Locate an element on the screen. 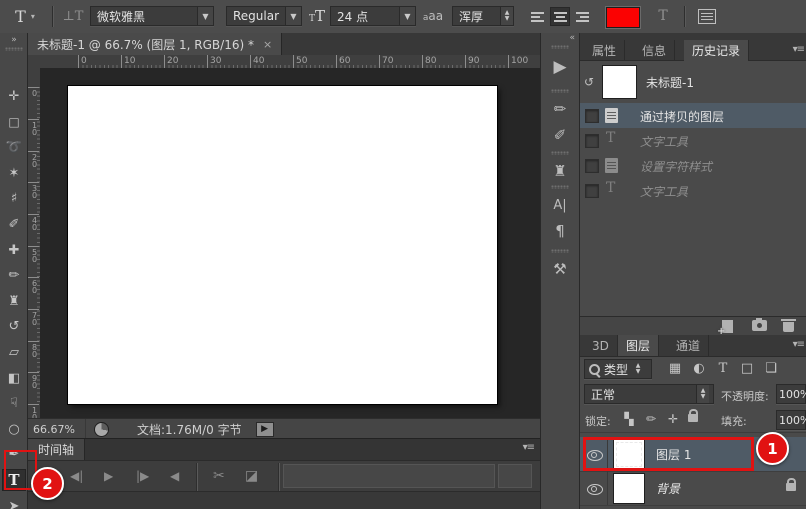  tool-eyedropper: ✐ is located at coordinates (14, 224).